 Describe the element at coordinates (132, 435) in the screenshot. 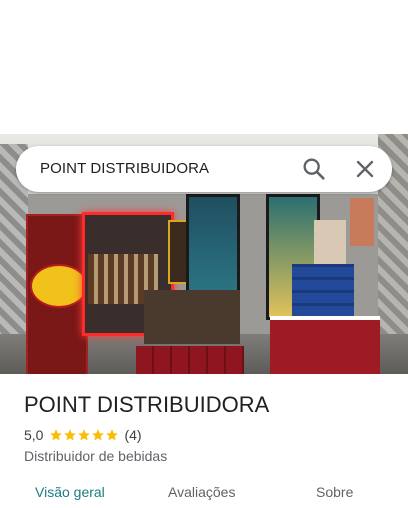

I see `review-count: (4)` at that location.